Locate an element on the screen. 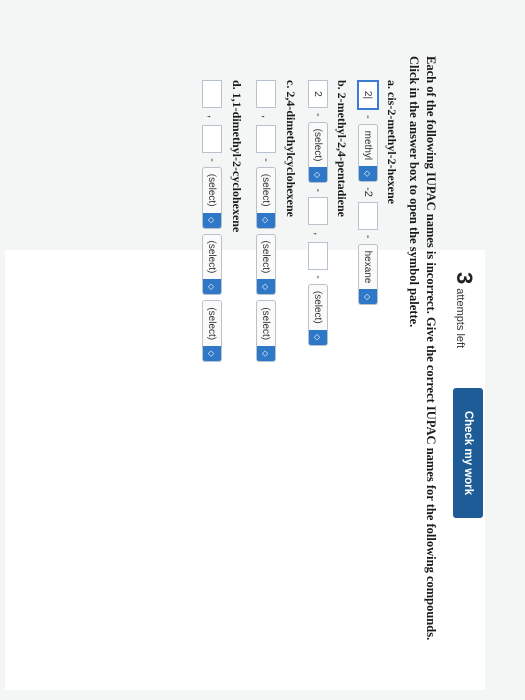  select-b2-value: (select) is located at coordinates (318, 307).